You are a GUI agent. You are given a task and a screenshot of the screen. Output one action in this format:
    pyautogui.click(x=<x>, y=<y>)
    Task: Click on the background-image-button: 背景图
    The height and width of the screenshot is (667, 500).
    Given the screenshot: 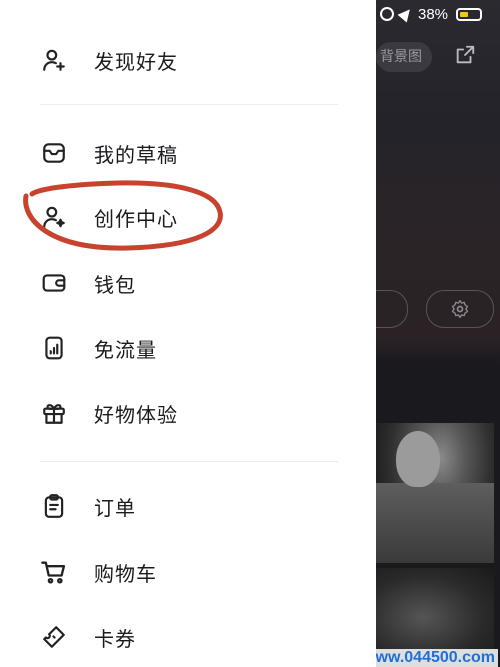 What is the action you would take?
    pyautogui.click(x=404, y=57)
    